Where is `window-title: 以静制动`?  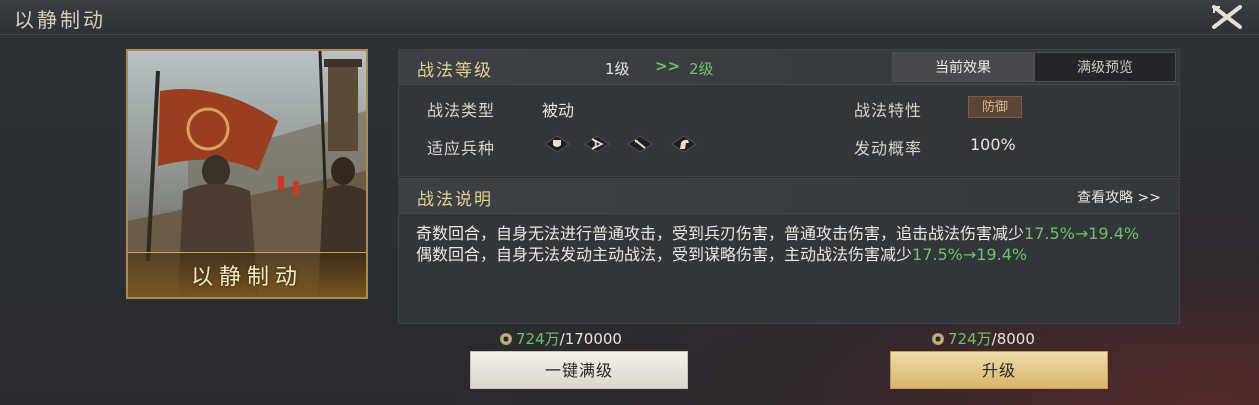 window-title: 以静制动 is located at coordinates (60, 20).